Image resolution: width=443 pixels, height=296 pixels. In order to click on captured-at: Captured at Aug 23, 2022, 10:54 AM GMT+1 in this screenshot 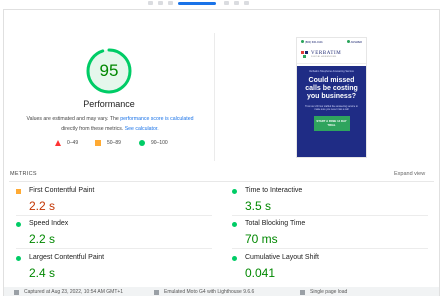, I will do `click(68, 292)`.